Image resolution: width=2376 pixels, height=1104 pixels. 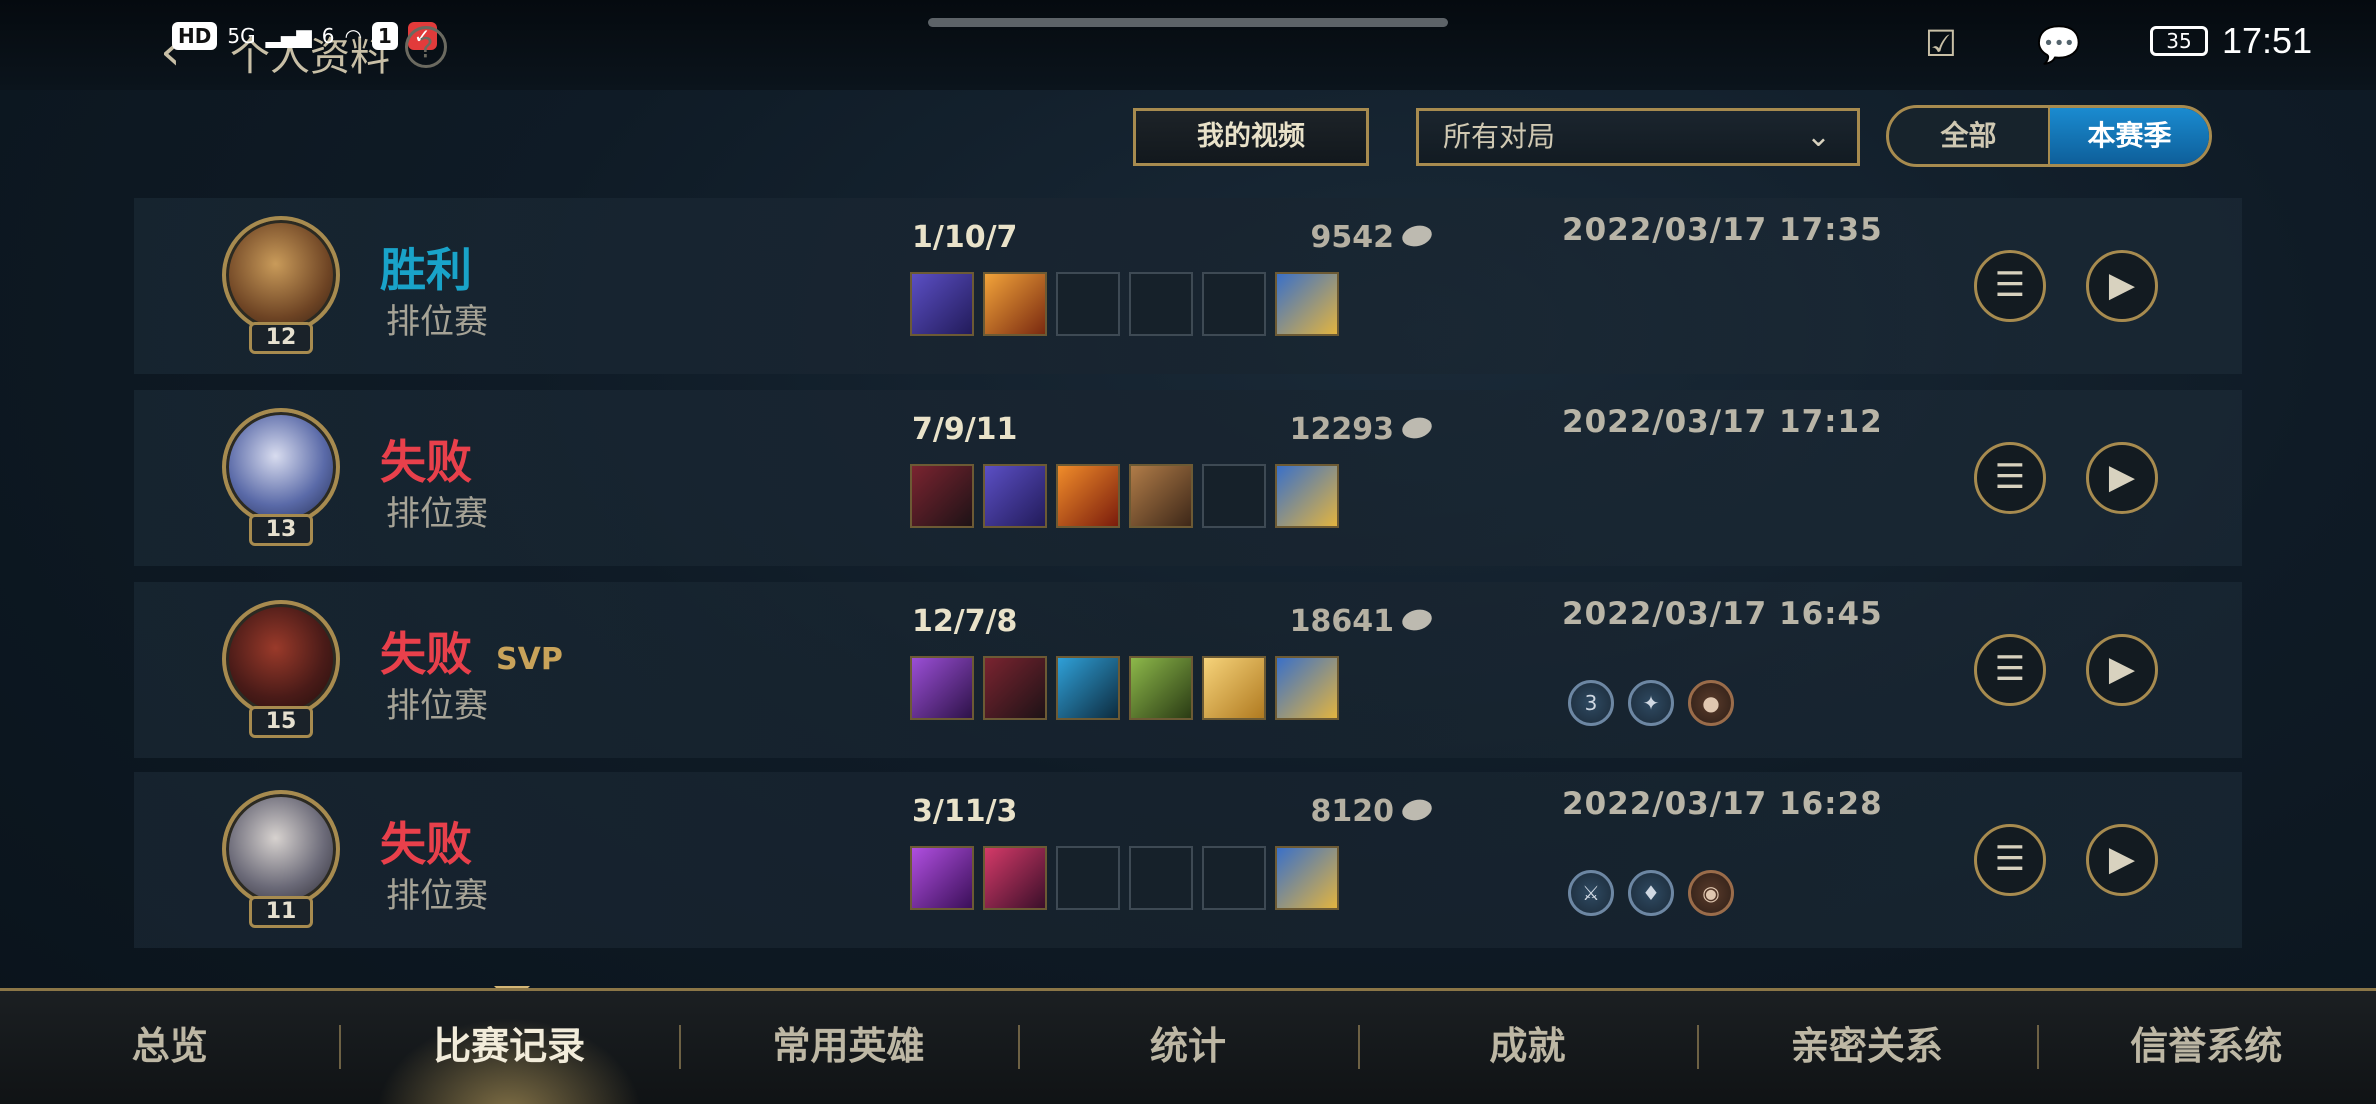 I want to click on match-result: 胜利, so click(x=426, y=270).